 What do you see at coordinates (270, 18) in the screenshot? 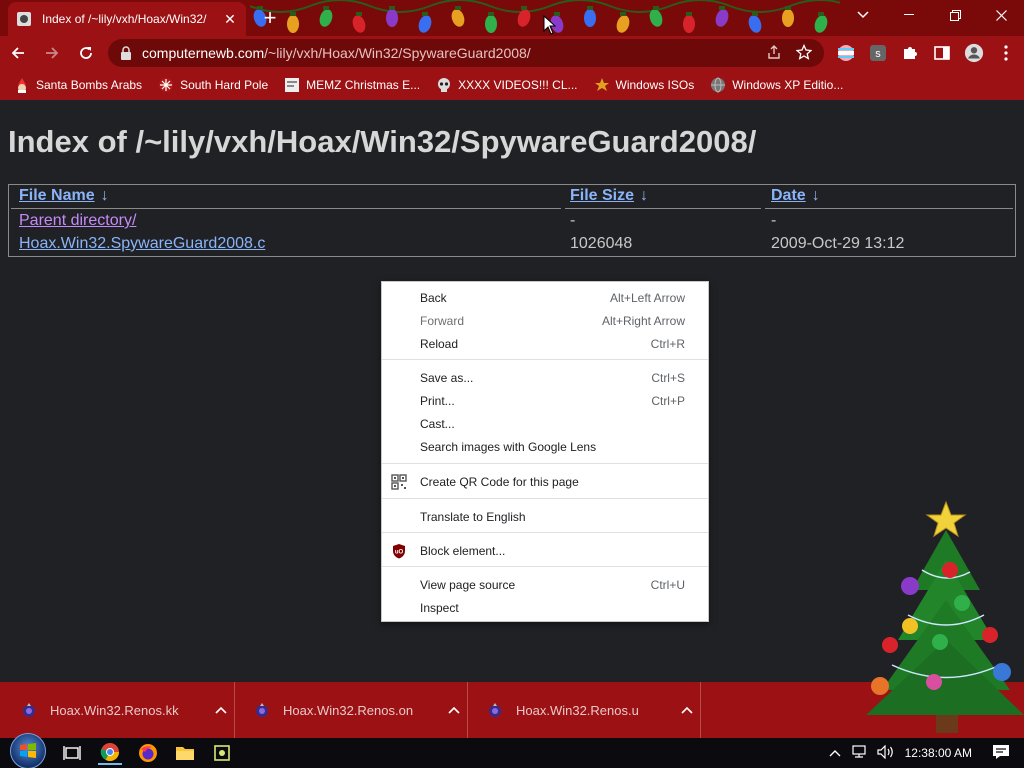
I see `new-tab-button: +` at bounding box center [270, 18].